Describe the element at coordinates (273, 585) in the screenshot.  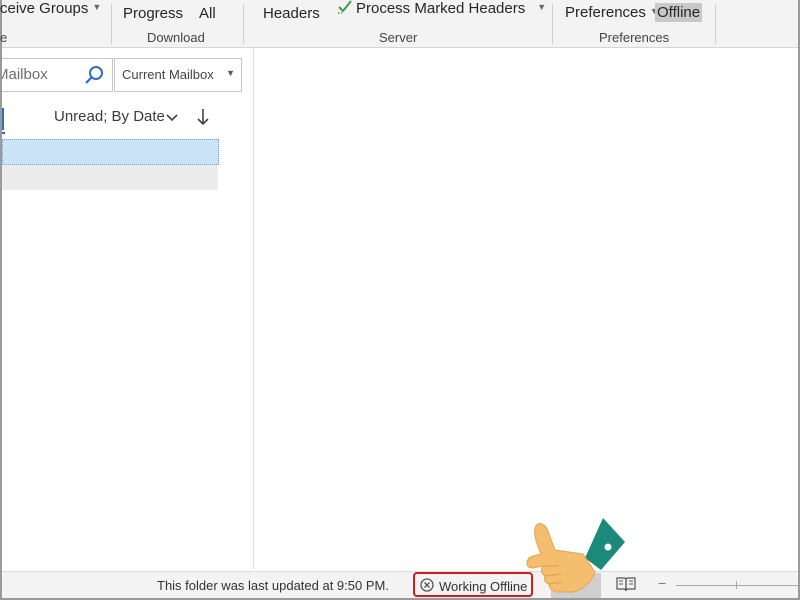
I see `last-updated-status: This folder was last updated at 9:50 PM.` at that location.